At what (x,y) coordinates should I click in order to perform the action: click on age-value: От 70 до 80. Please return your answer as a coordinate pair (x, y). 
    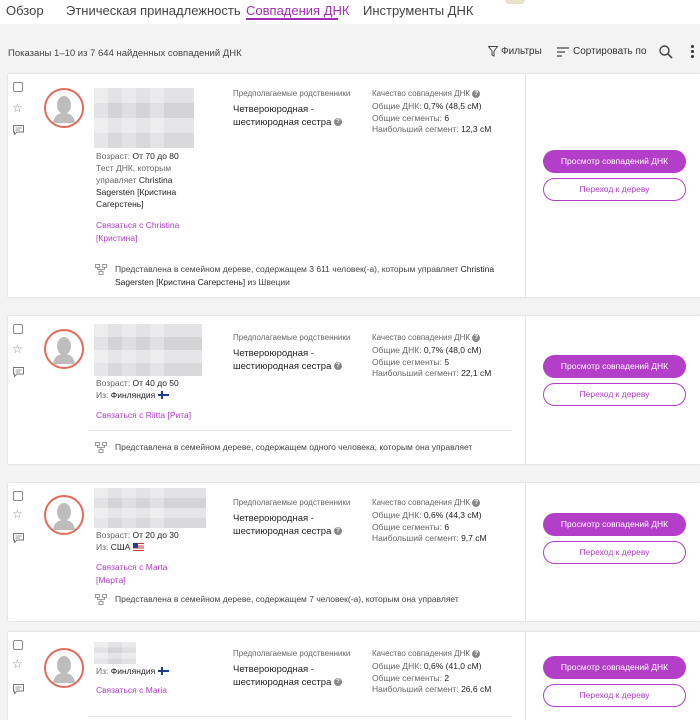
    Looking at the image, I should click on (155, 156).